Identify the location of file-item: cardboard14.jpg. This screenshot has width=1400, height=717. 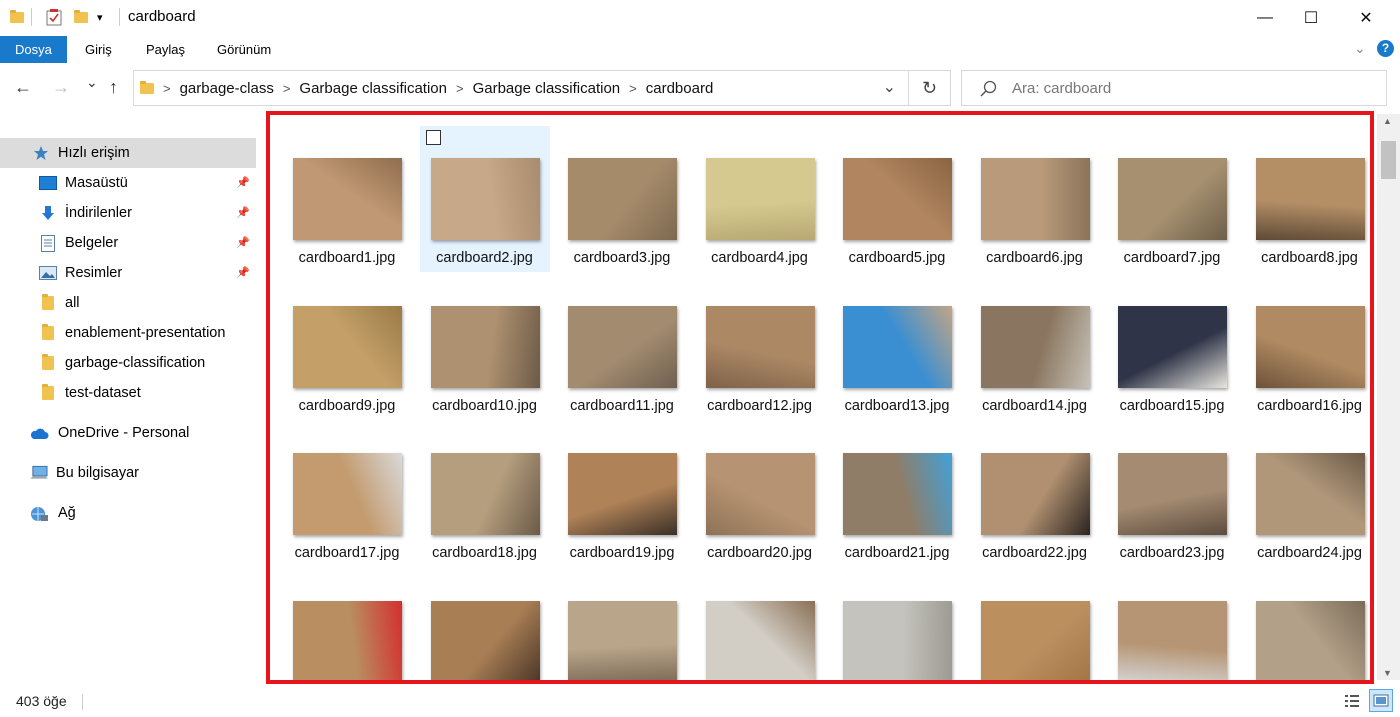
(1035, 347).